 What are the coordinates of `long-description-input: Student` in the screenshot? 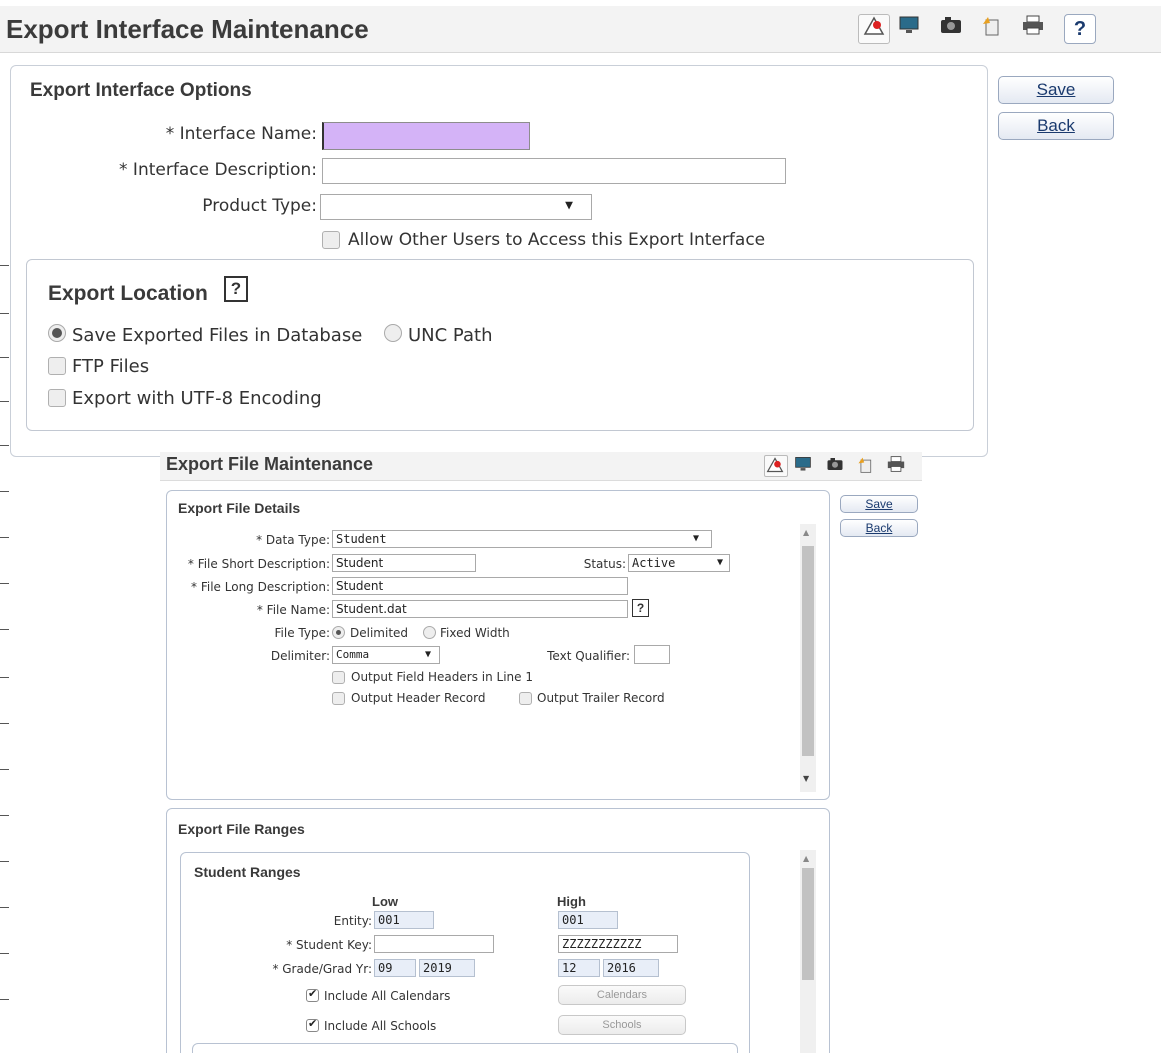 It's located at (480, 586).